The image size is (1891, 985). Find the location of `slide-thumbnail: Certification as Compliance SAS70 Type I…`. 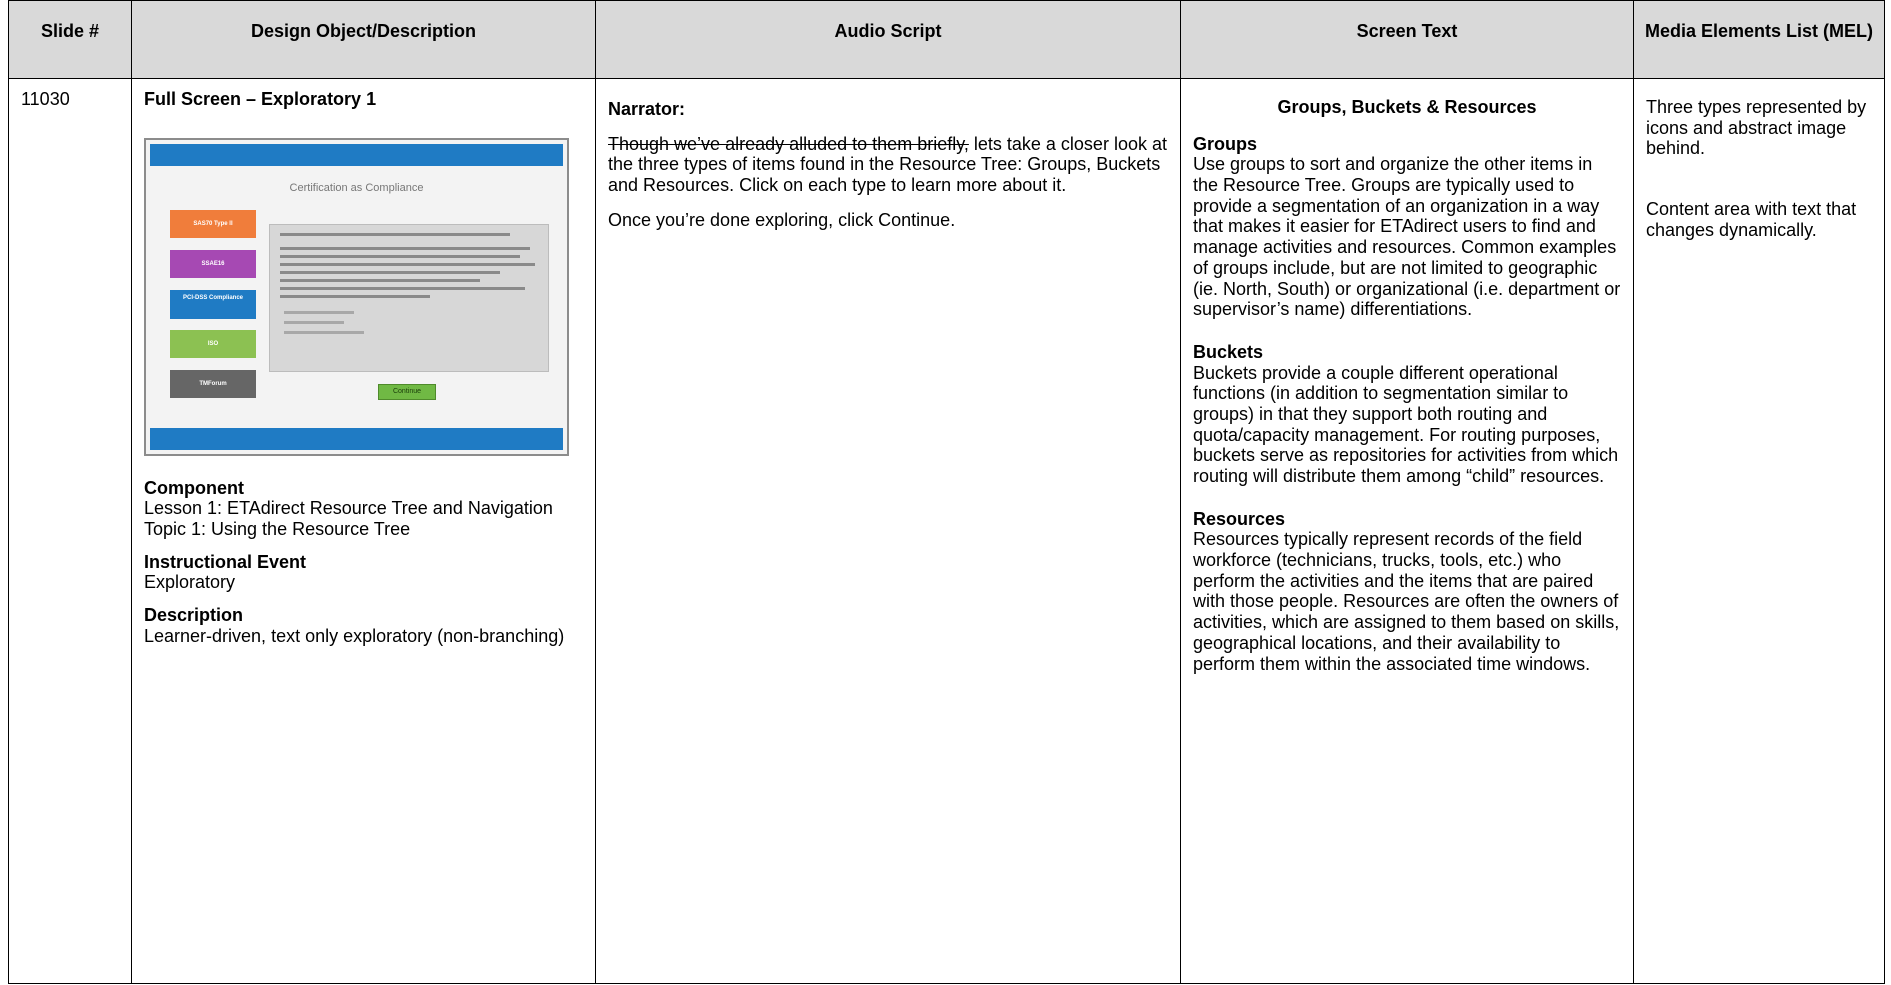

slide-thumbnail: Certification as Compliance SAS70 Type I… is located at coordinates (356, 296).